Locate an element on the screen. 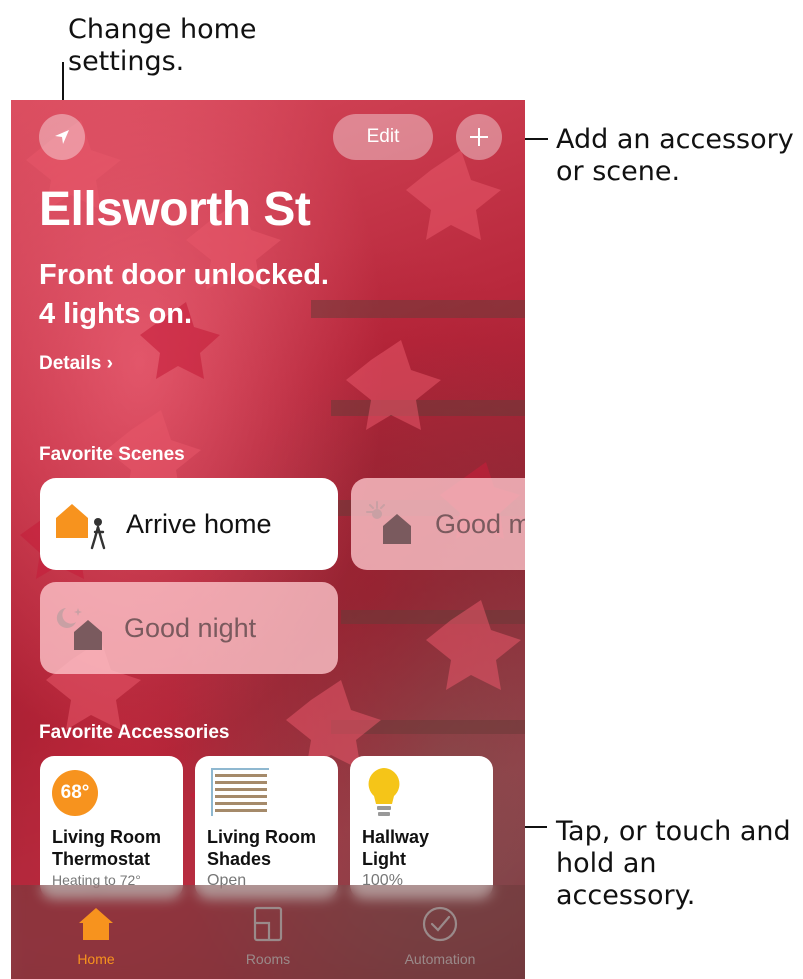 The height and width of the screenshot is (979, 803). tab-label: Home is located at coordinates (96, 959).